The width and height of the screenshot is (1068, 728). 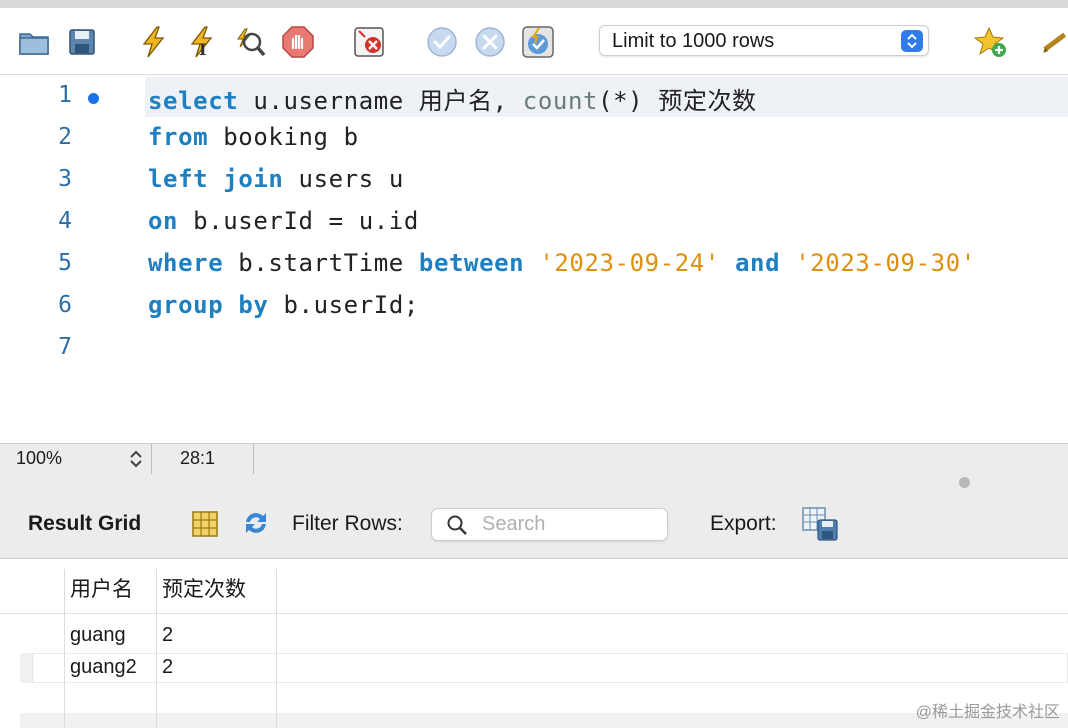 What do you see at coordinates (471, 263) in the screenshot?
I see `code-token: between` at bounding box center [471, 263].